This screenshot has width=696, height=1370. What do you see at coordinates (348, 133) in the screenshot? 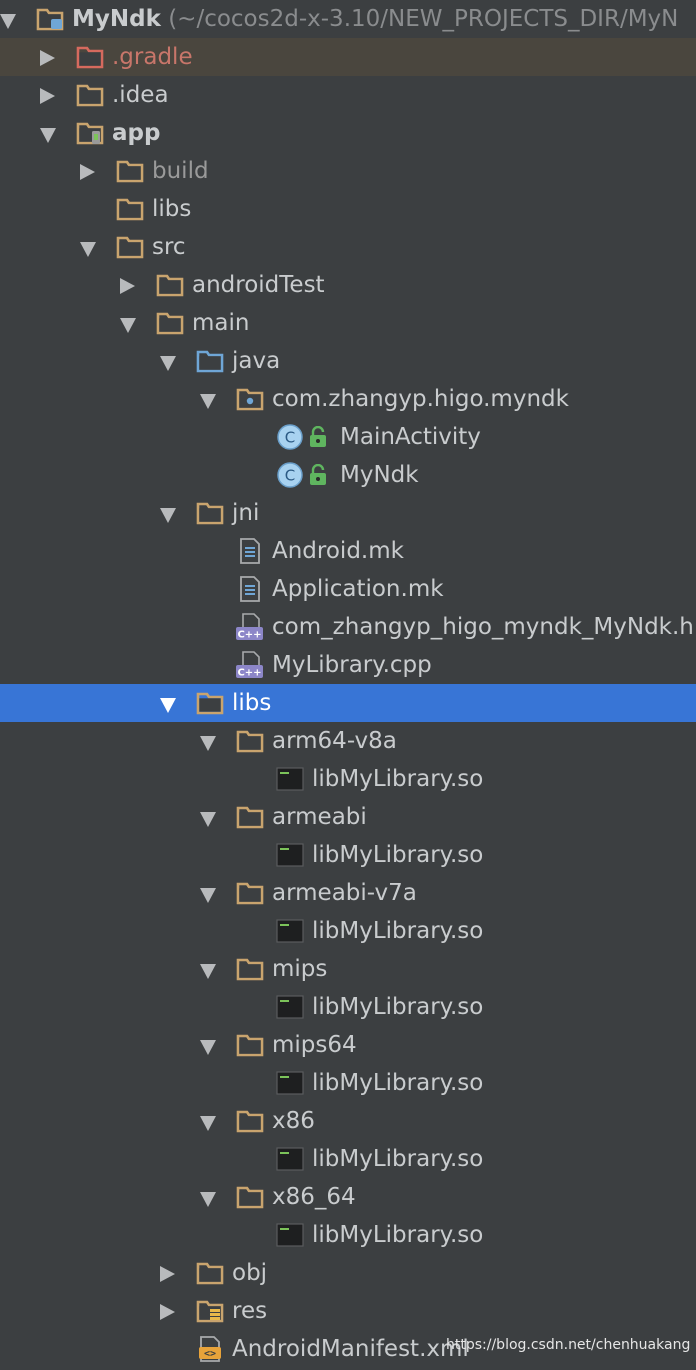
I see `tree-row: app` at bounding box center [348, 133].